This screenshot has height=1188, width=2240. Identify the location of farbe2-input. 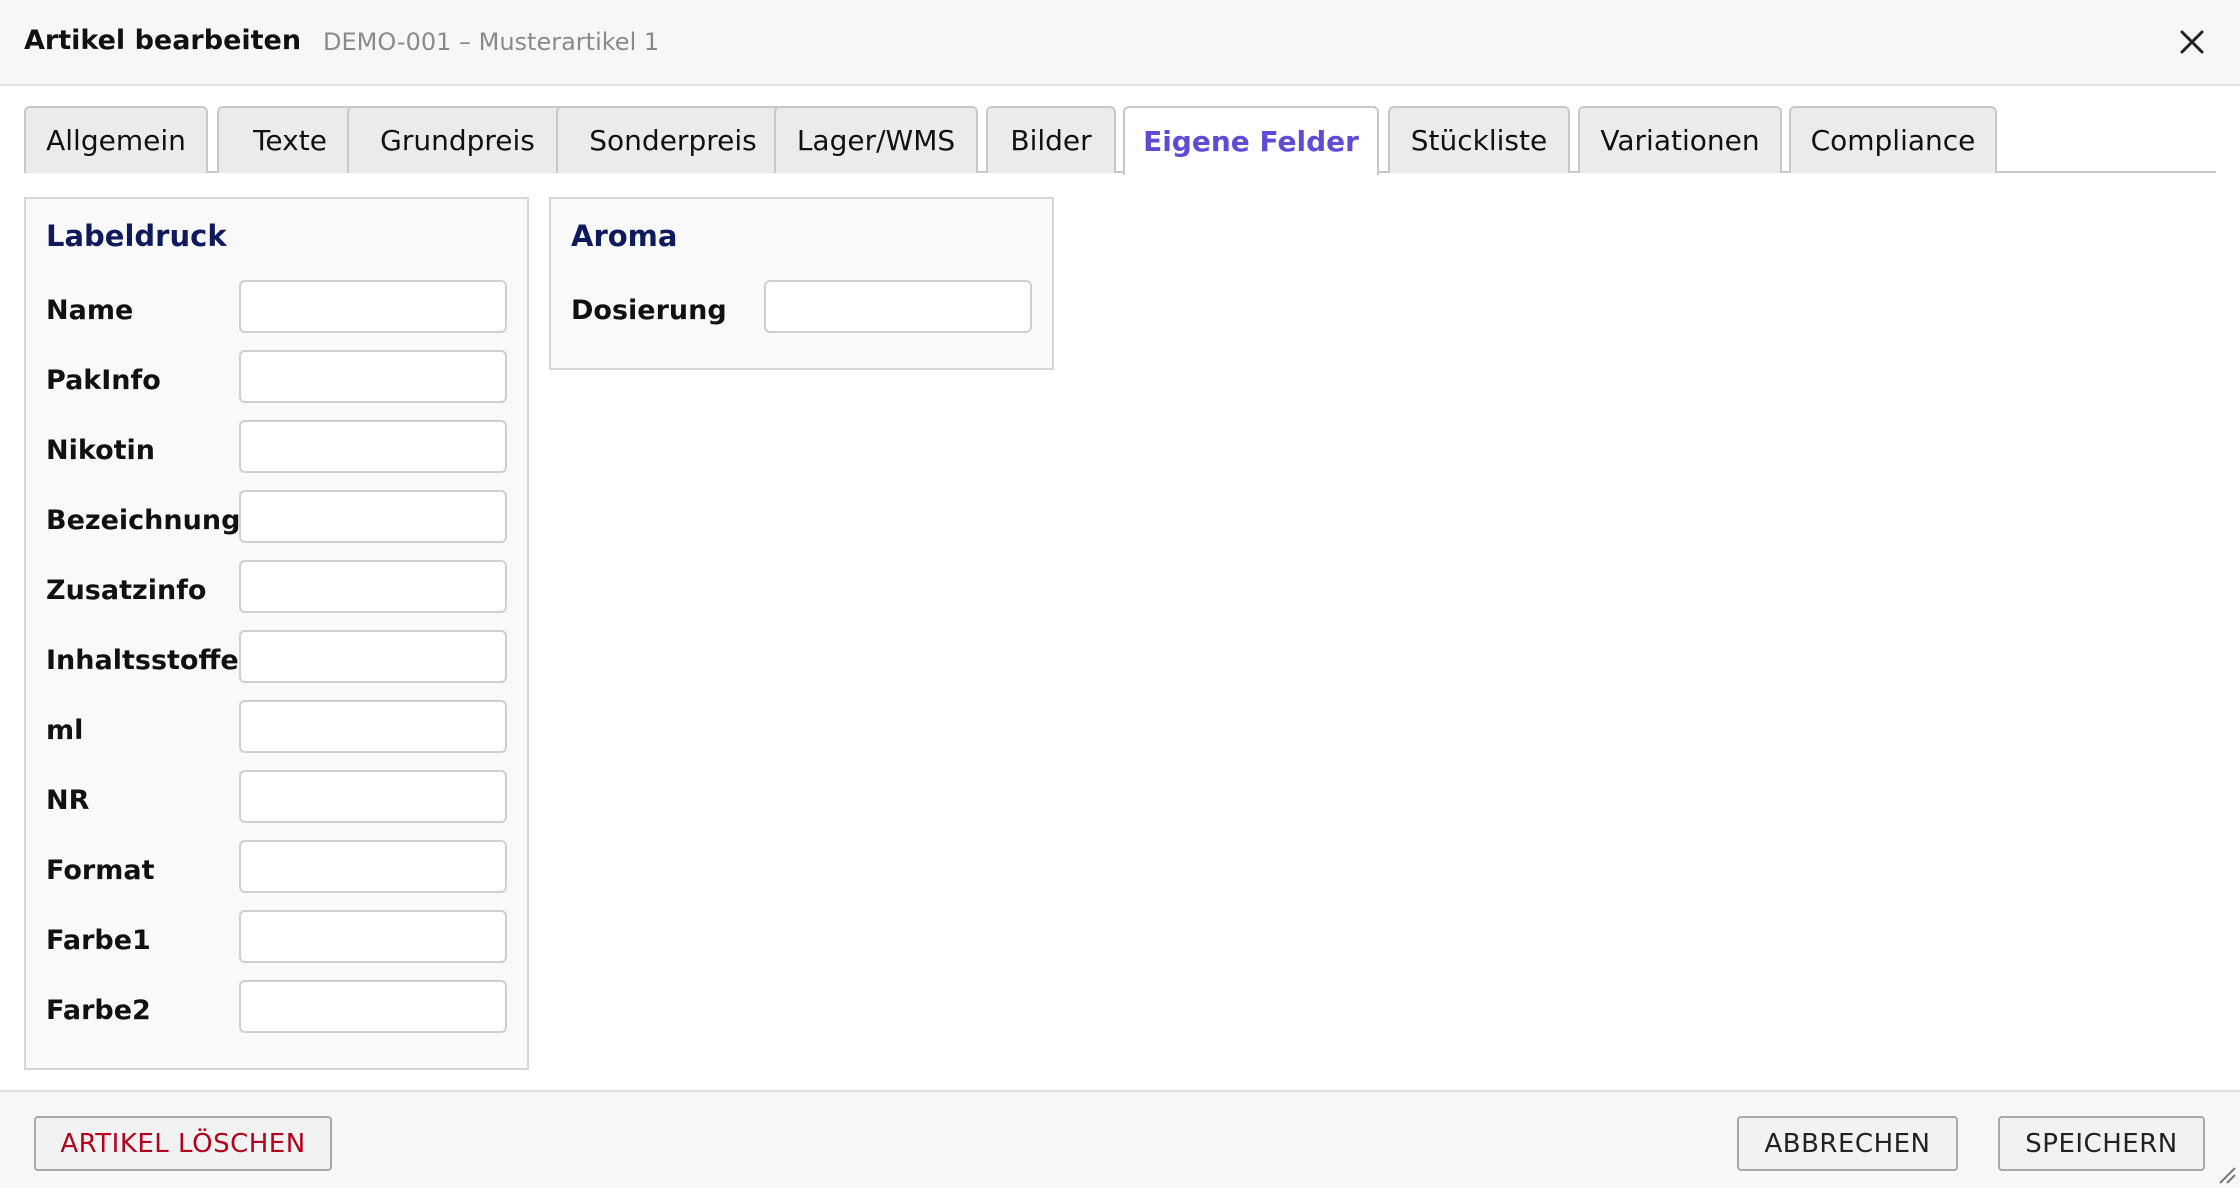
(373, 1006).